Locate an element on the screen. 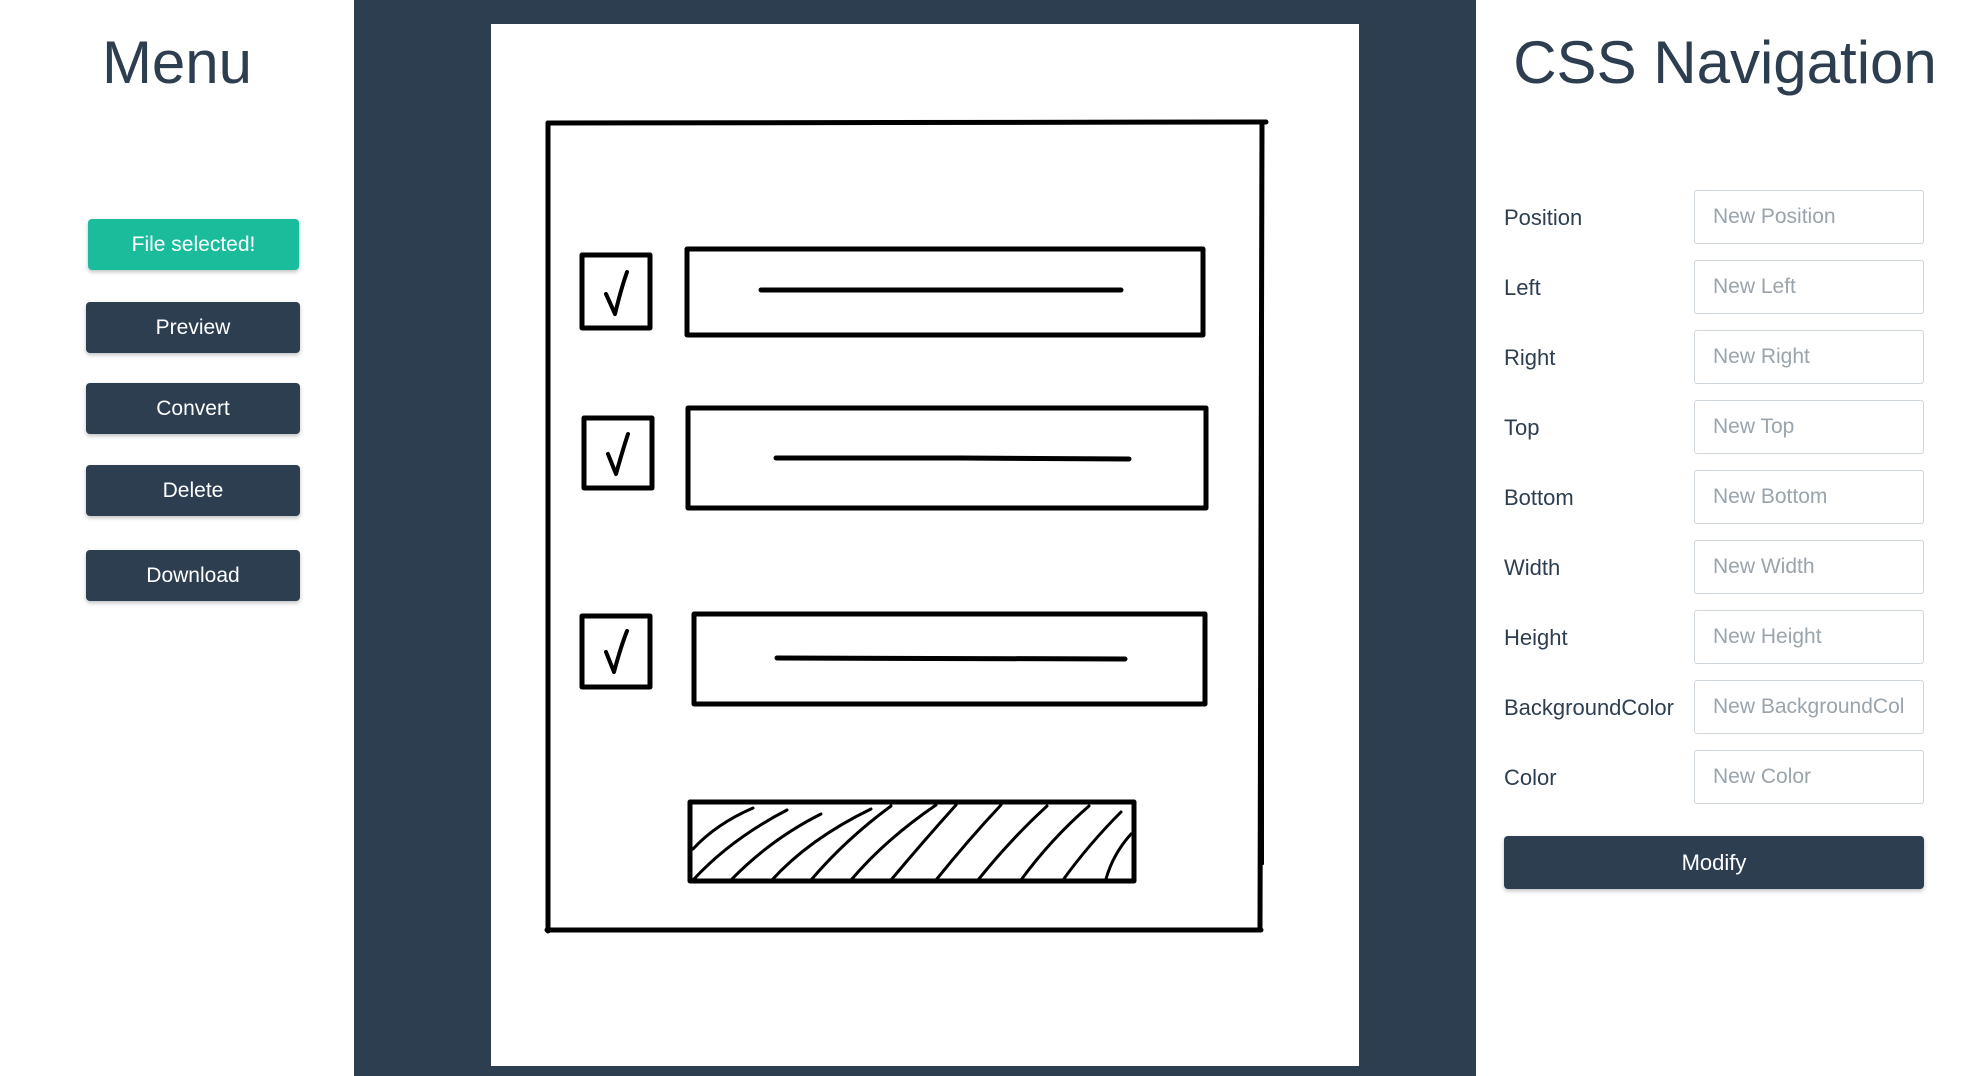 This screenshot has width=1974, height=1076. bottom-input is located at coordinates (1809, 497).